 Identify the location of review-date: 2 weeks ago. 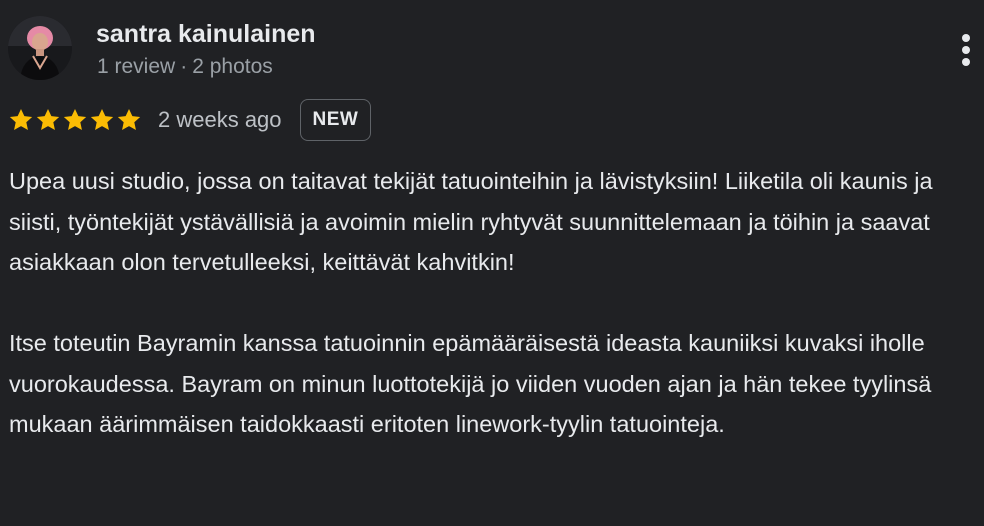
(220, 119).